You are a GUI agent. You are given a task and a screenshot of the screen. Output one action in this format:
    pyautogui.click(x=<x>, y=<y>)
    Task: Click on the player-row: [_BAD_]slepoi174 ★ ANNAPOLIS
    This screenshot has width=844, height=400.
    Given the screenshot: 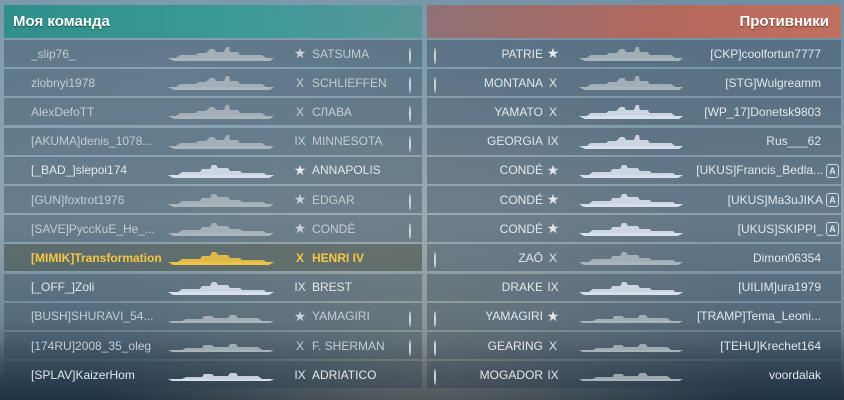 What is the action you would take?
    pyautogui.click(x=213, y=170)
    